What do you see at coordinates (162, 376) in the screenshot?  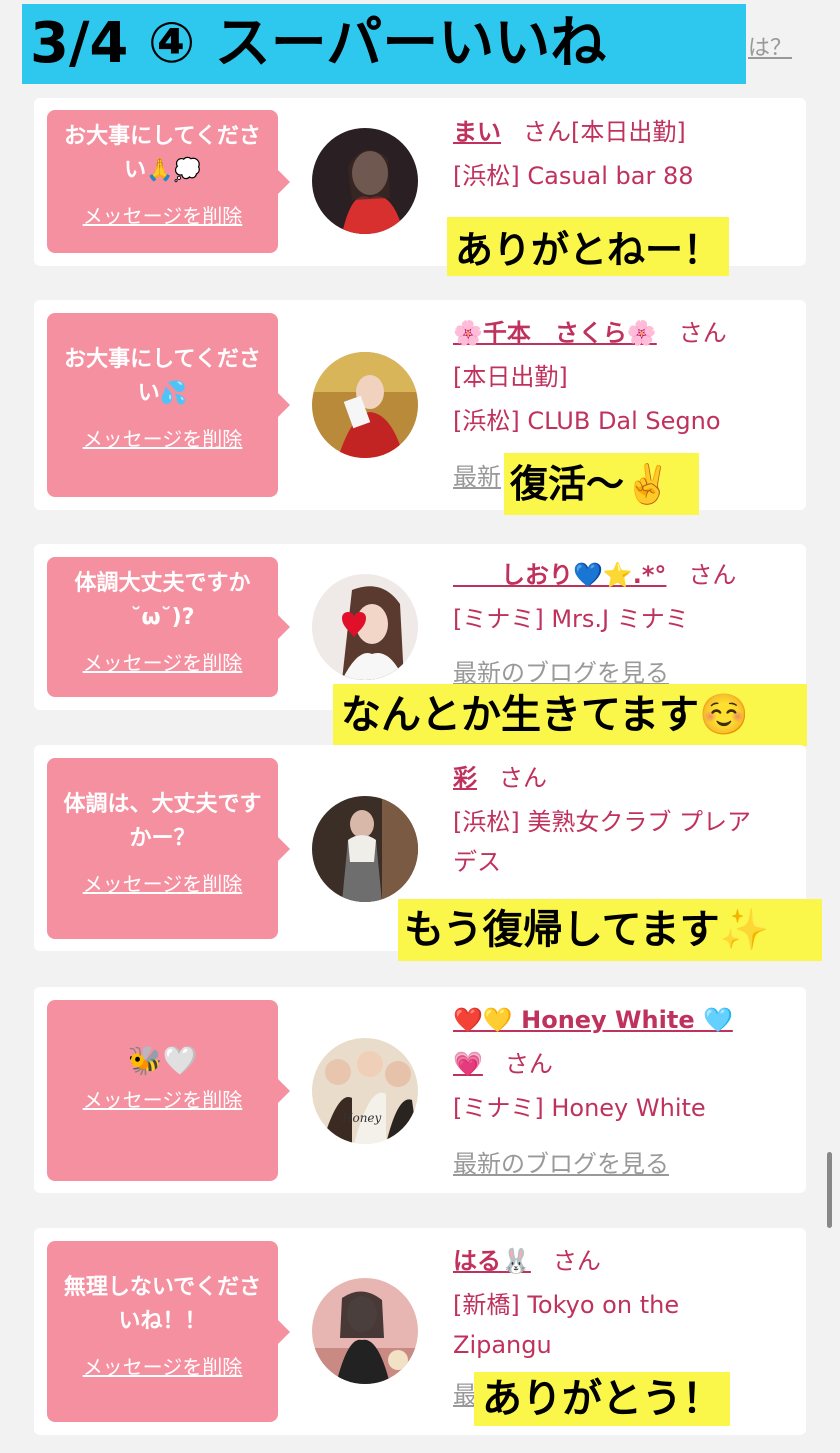 I see `message-text: お大事にしてください💦` at bounding box center [162, 376].